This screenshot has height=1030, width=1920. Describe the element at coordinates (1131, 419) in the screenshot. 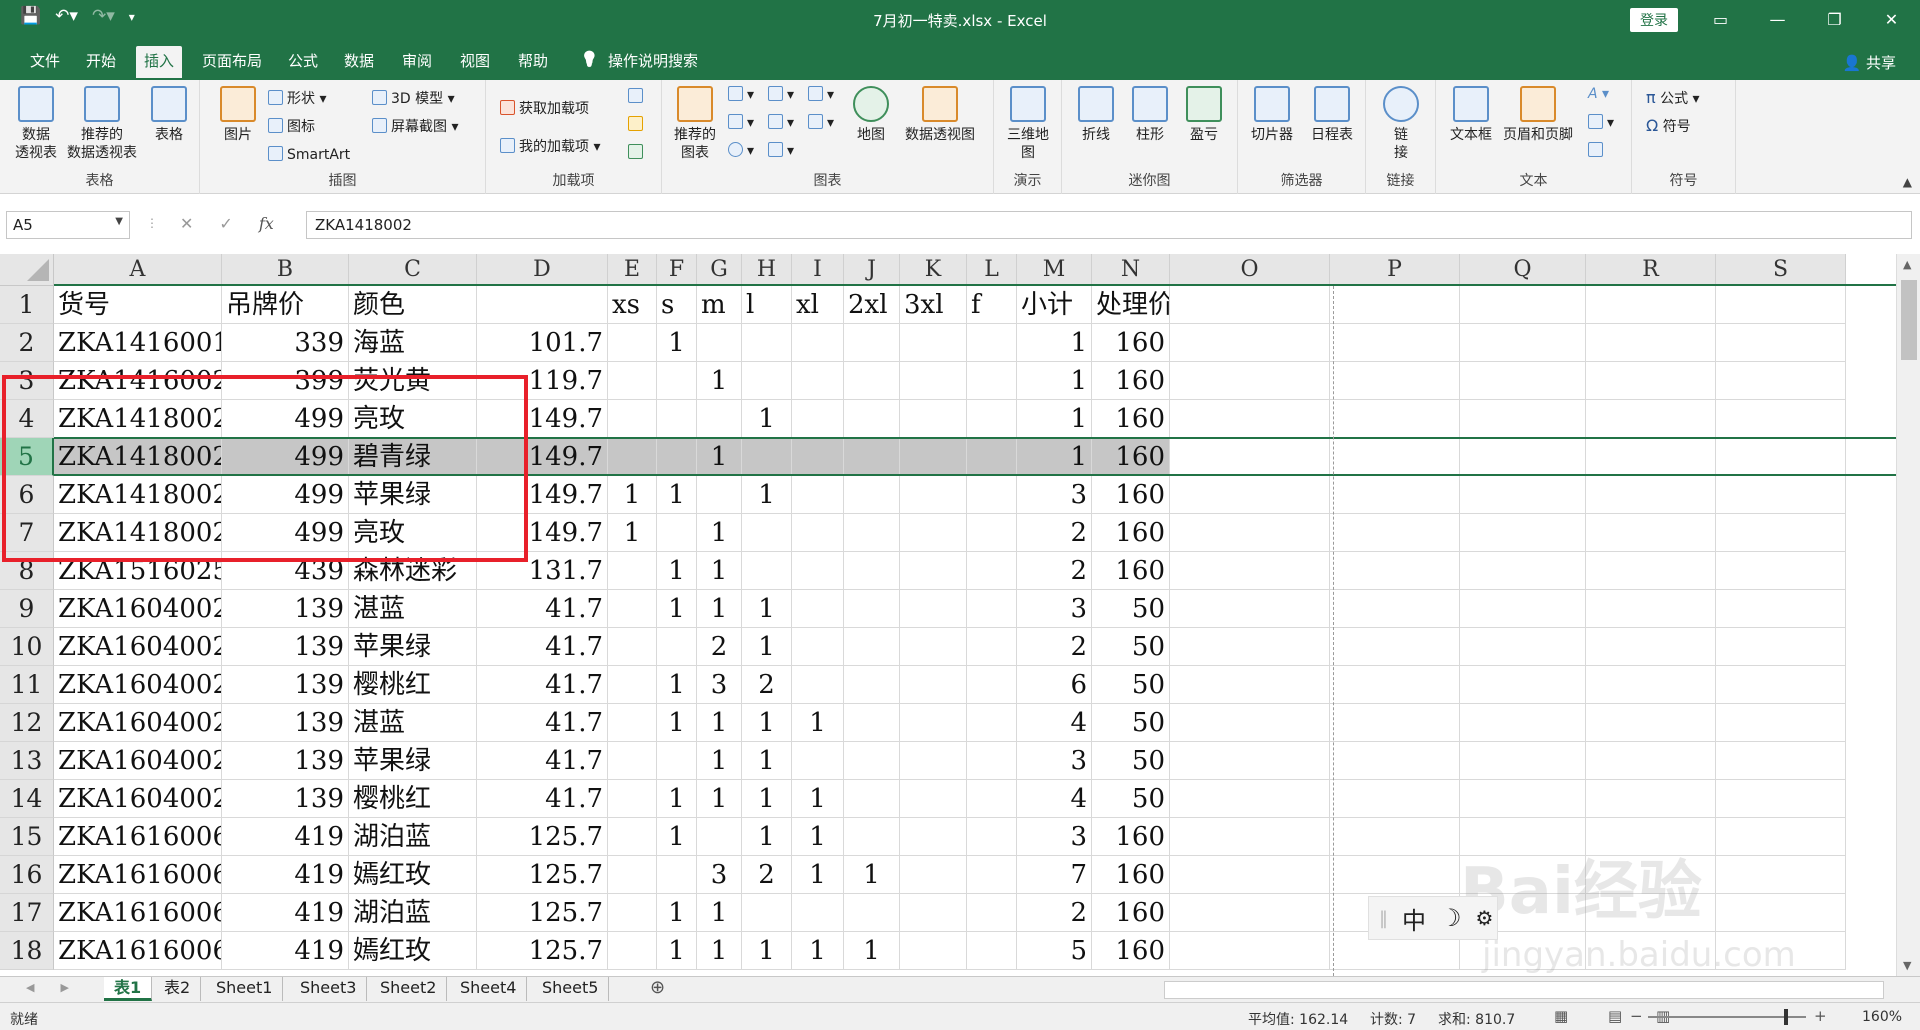

I see `cell-N4: 160` at that location.